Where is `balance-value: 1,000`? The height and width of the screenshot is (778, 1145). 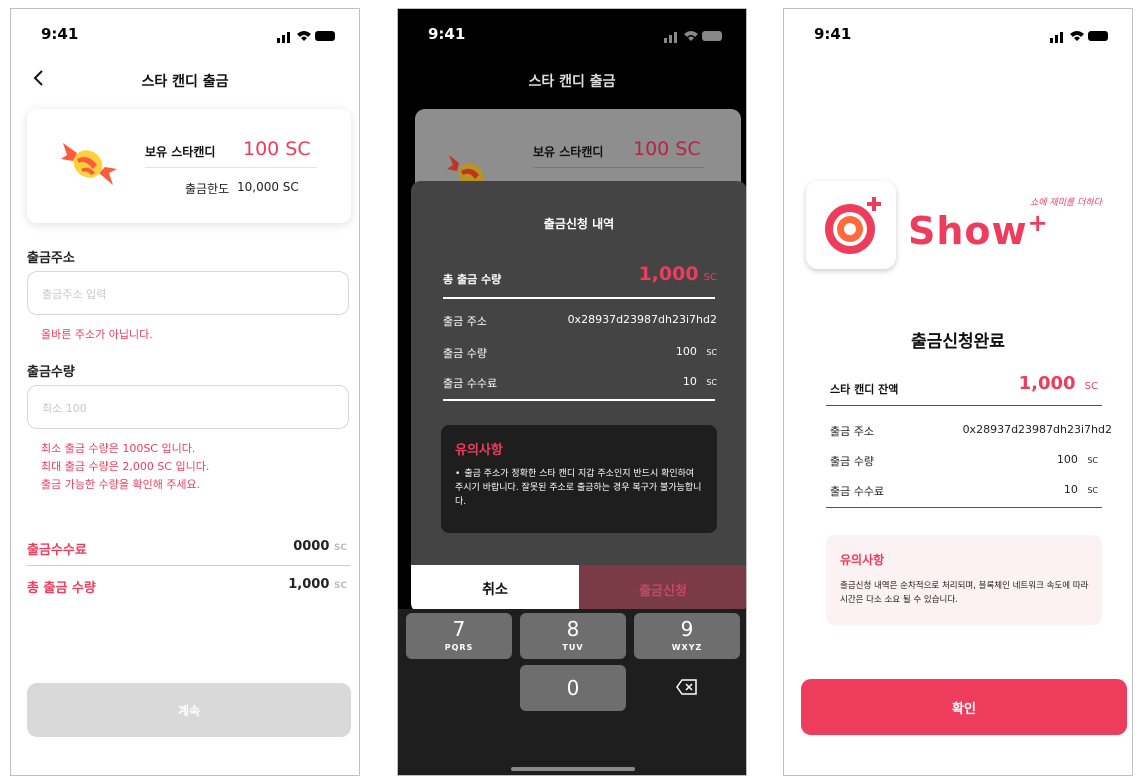
balance-value: 1,000 is located at coordinates (1047, 383).